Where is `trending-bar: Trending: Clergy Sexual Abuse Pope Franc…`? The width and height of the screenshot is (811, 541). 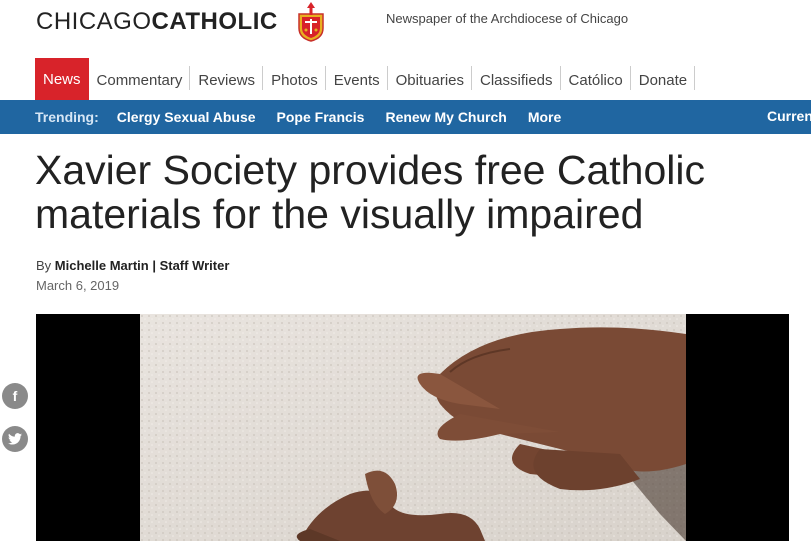
trending-bar: Trending: Clergy Sexual Abuse Pope Franc… is located at coordinates (405, 117).